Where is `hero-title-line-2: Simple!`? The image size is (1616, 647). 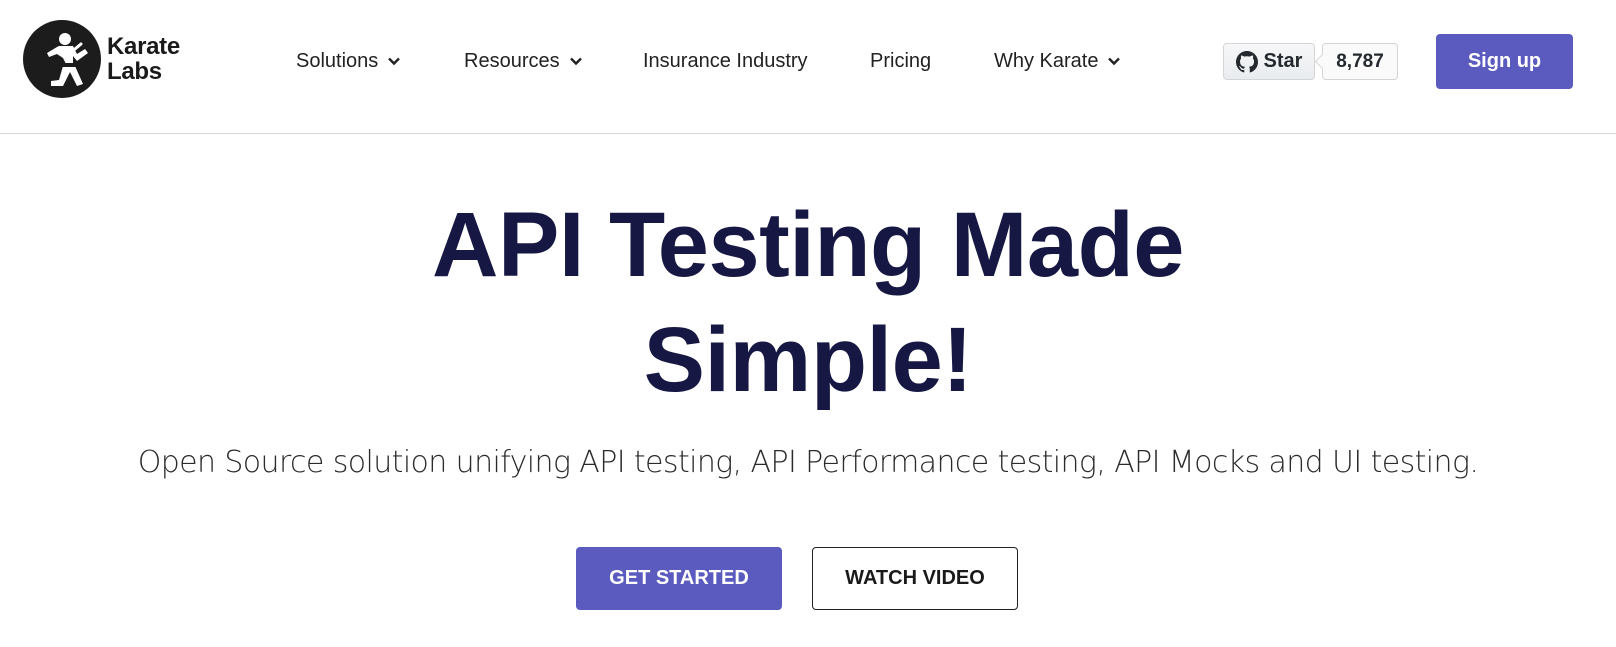 hero-title-line-2: Simple! is located at coordinates (808, 360).